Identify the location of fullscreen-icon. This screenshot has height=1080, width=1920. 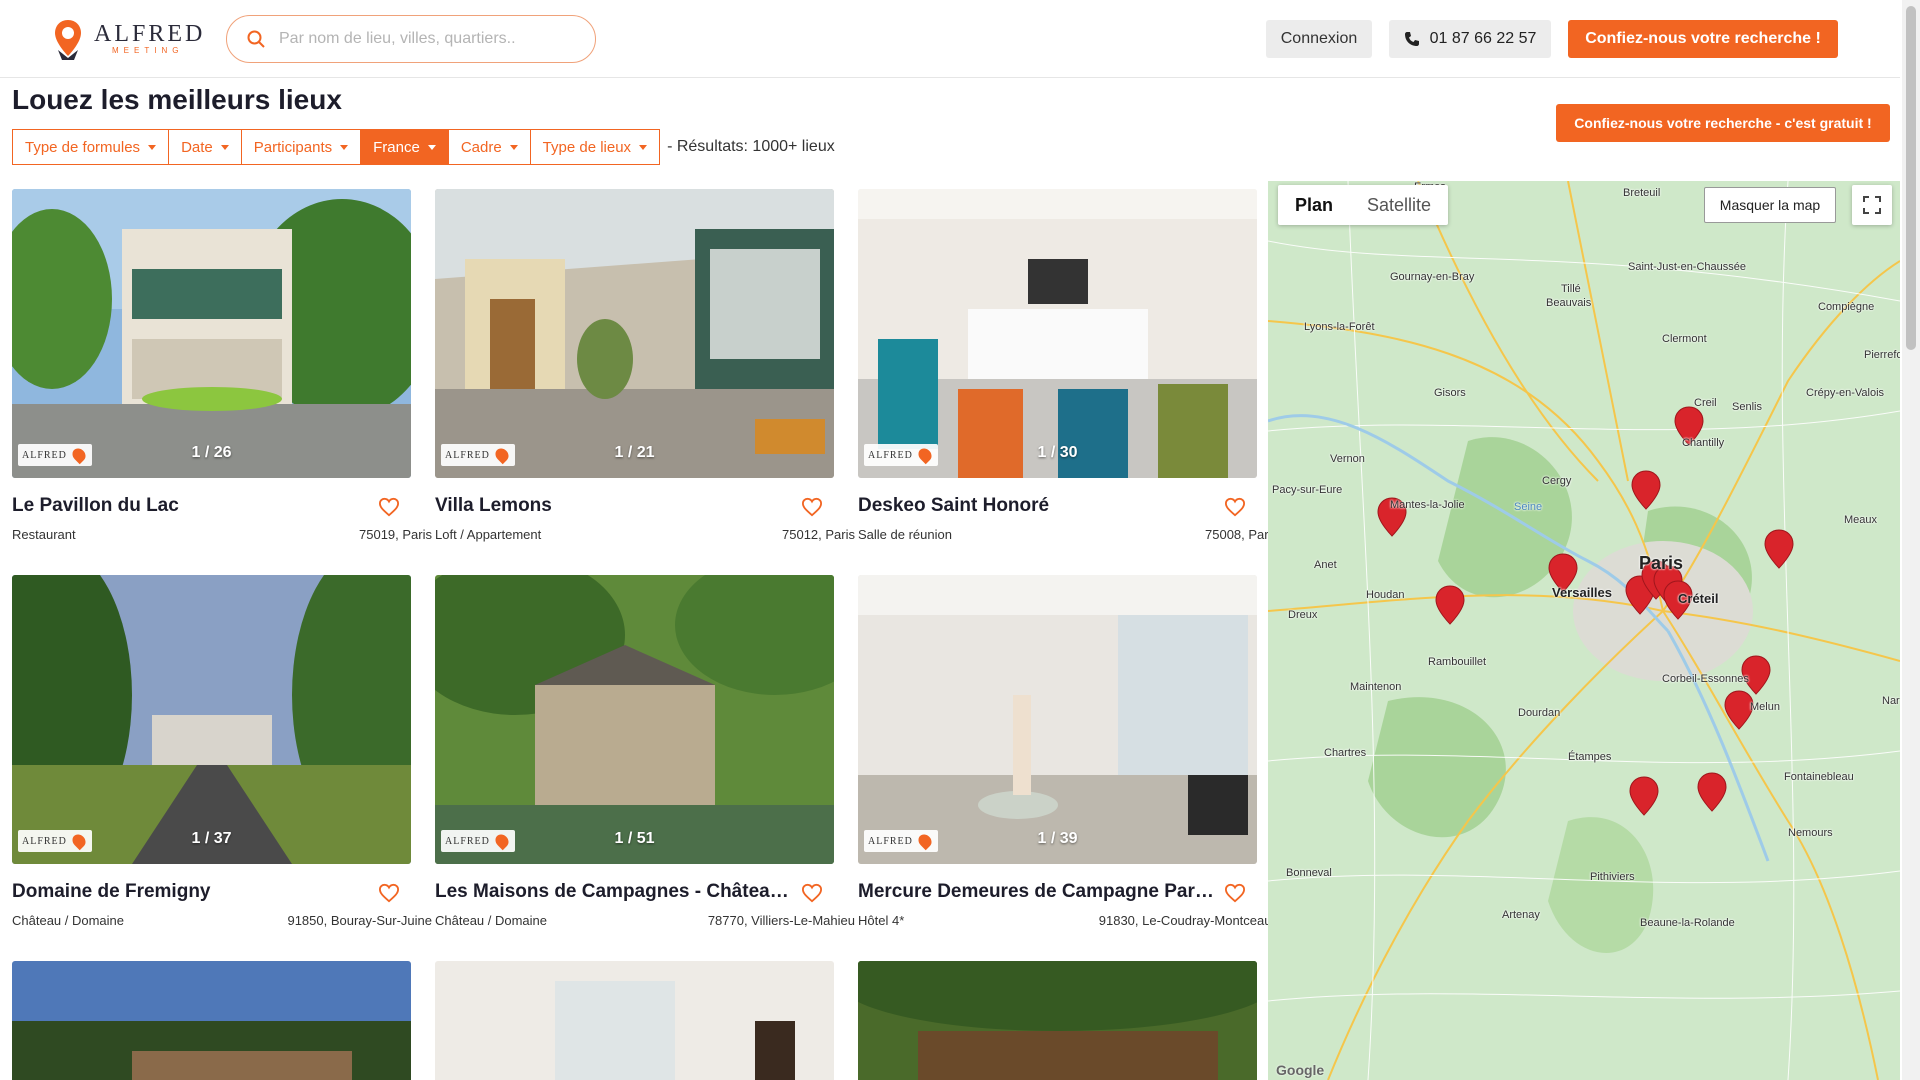
(1872, 205).